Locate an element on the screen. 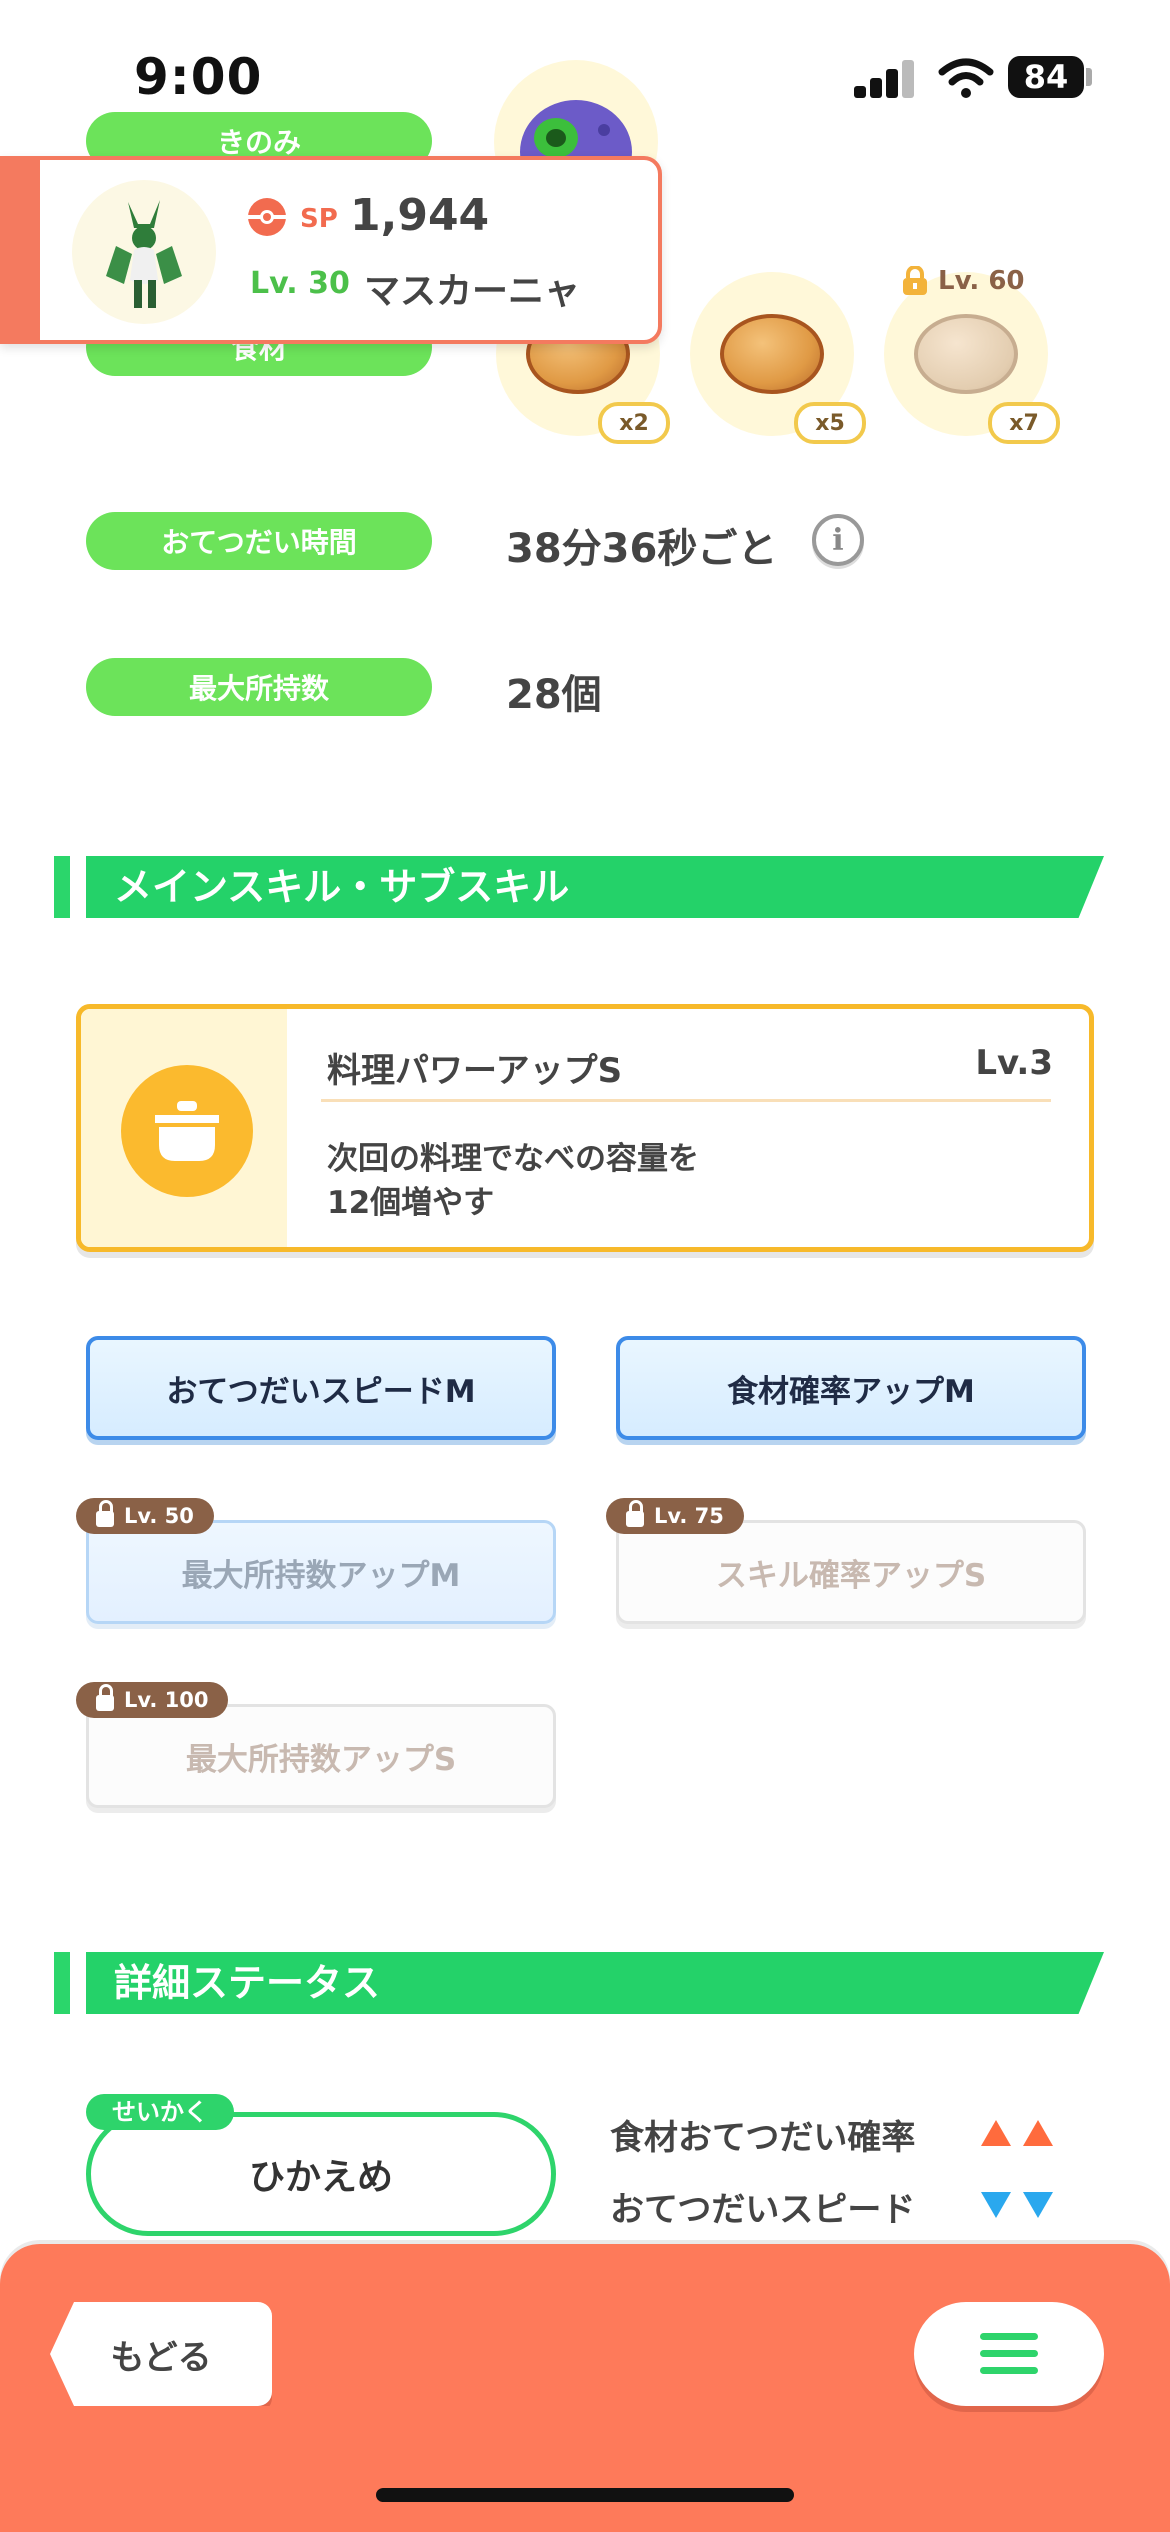  ingredient-lock-level: Lv. 60 is located at coordinates (981, 281).